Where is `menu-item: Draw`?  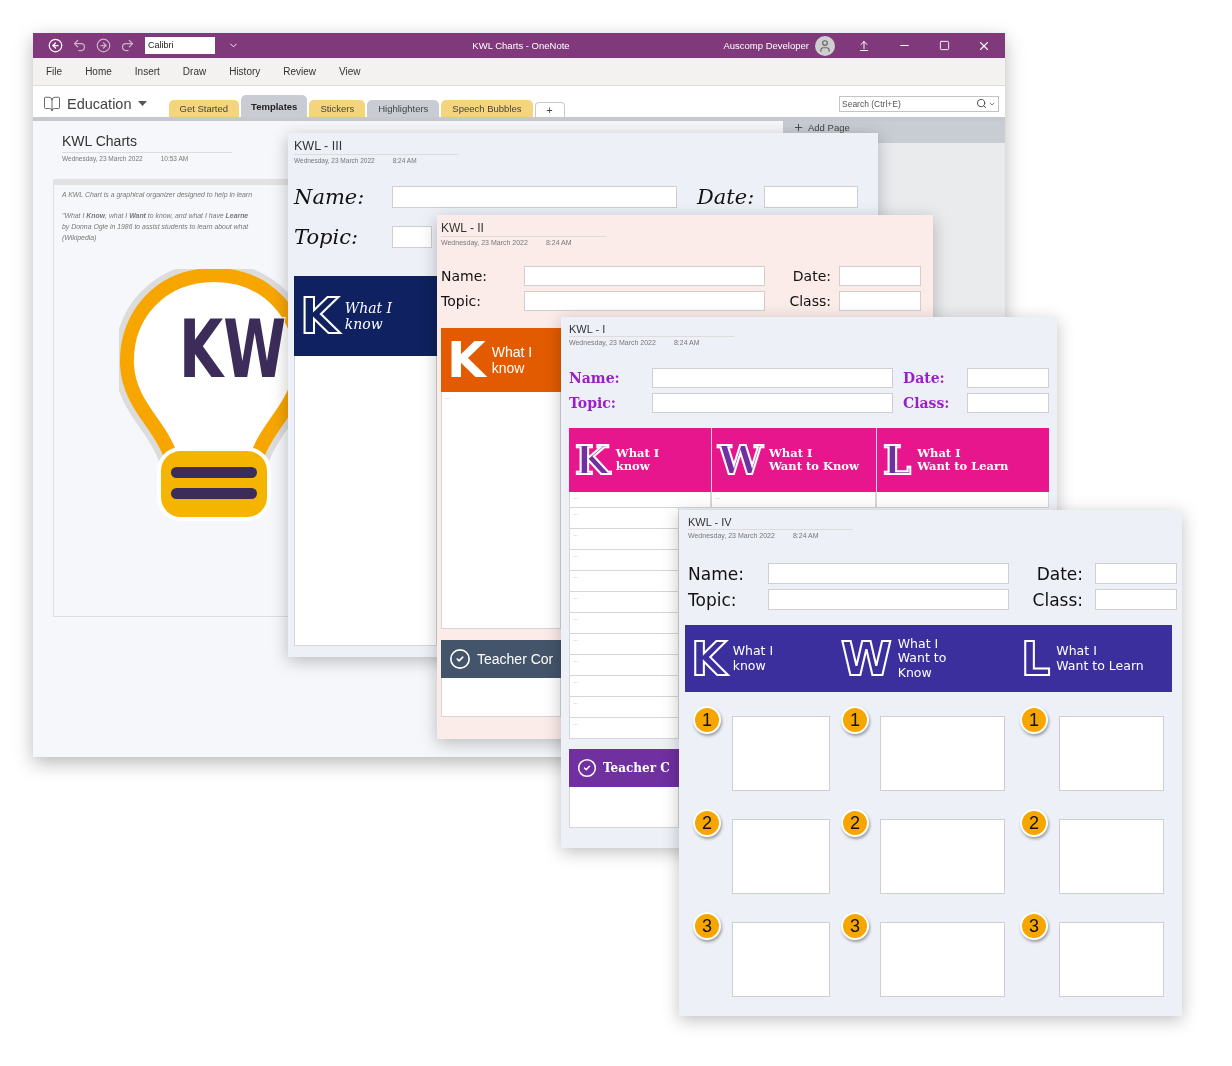 menu-item: Draw is located at coordinates (194, 71).